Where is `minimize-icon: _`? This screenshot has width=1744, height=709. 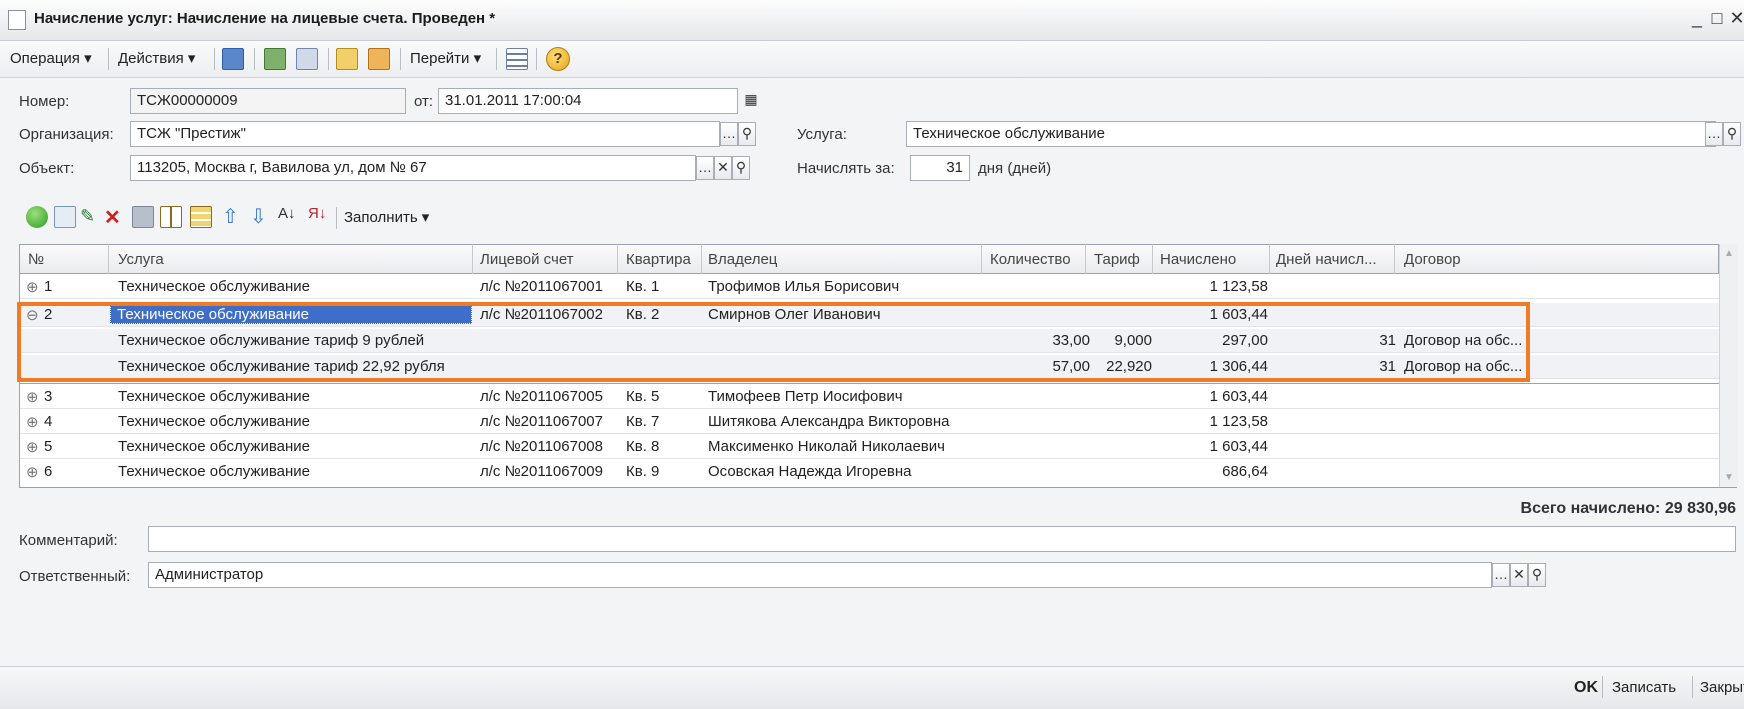
minimize-icon: _ is located at coordinates (1697, 18).